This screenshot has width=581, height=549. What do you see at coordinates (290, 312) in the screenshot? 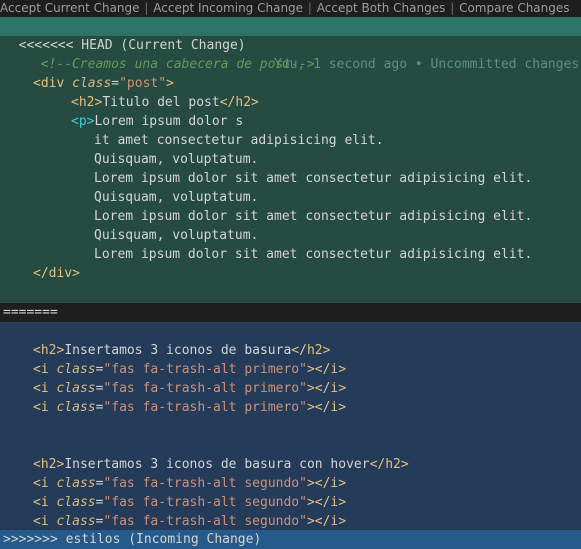
I see `conflict-divider-band` at bounding box center [290, 312].